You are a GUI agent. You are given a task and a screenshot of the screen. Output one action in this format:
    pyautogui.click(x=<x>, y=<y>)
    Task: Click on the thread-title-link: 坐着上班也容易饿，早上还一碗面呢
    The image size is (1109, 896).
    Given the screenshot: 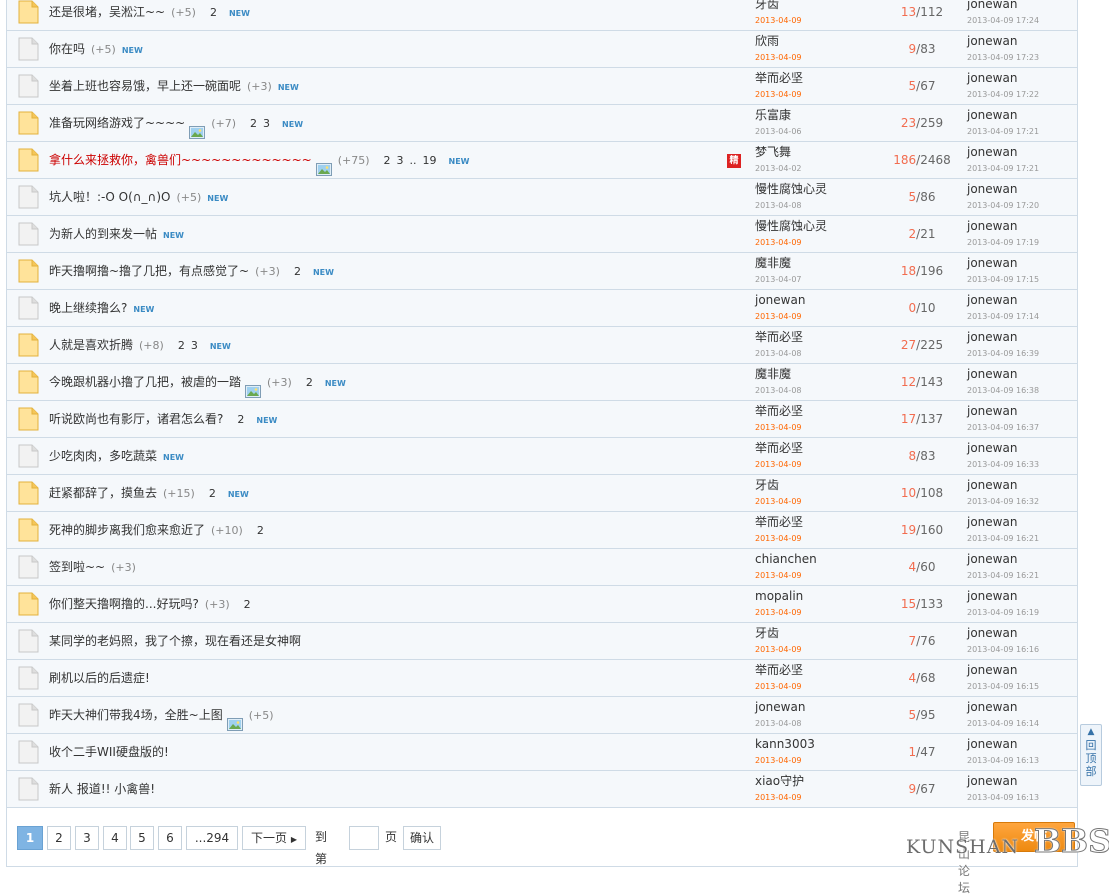 What is the action you would take?
    pyautogui.click(x=145, y=86)
    